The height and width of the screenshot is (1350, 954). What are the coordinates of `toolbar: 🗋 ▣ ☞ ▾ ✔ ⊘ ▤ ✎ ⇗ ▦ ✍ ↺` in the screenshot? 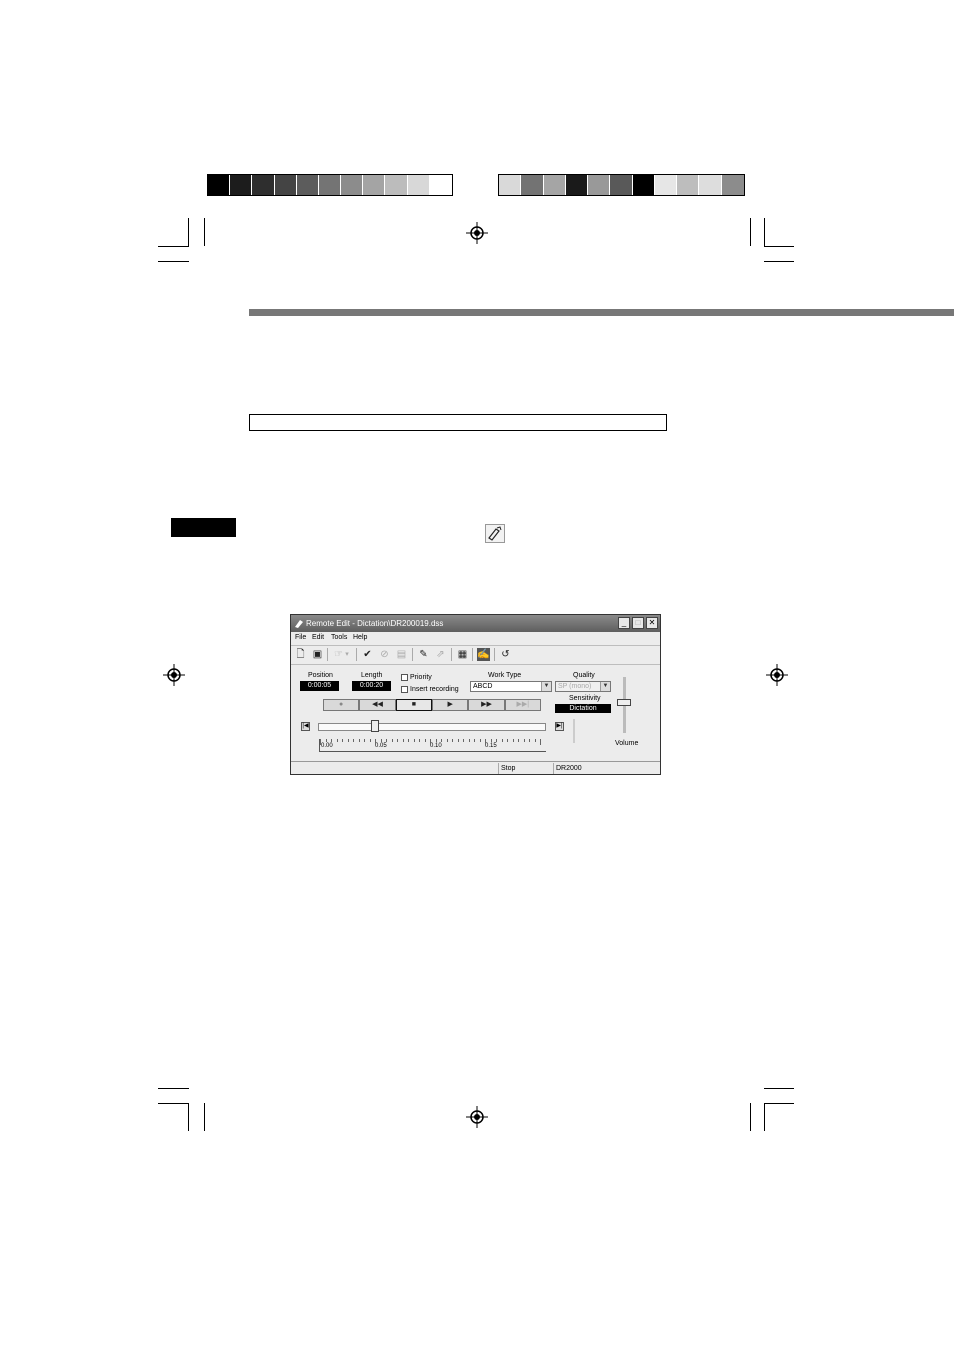 It's located at (475, 655).